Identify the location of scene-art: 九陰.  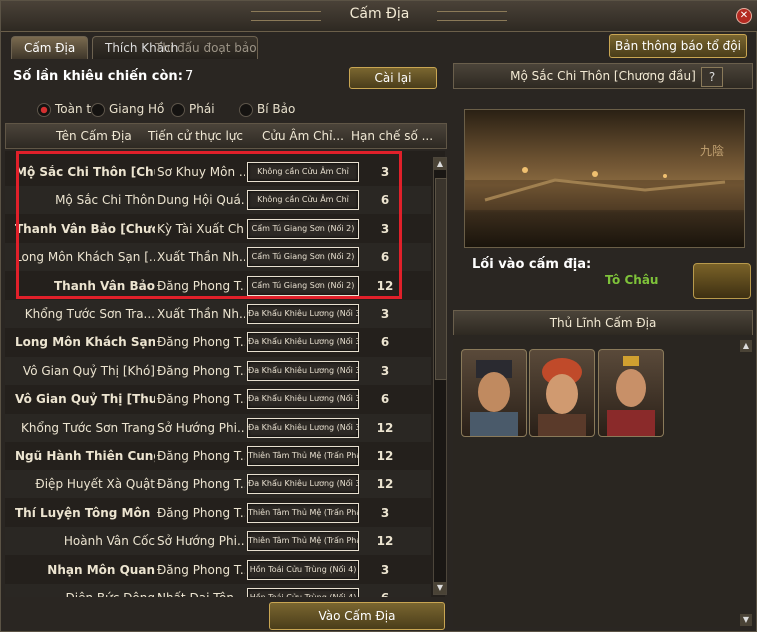
(604, 177).